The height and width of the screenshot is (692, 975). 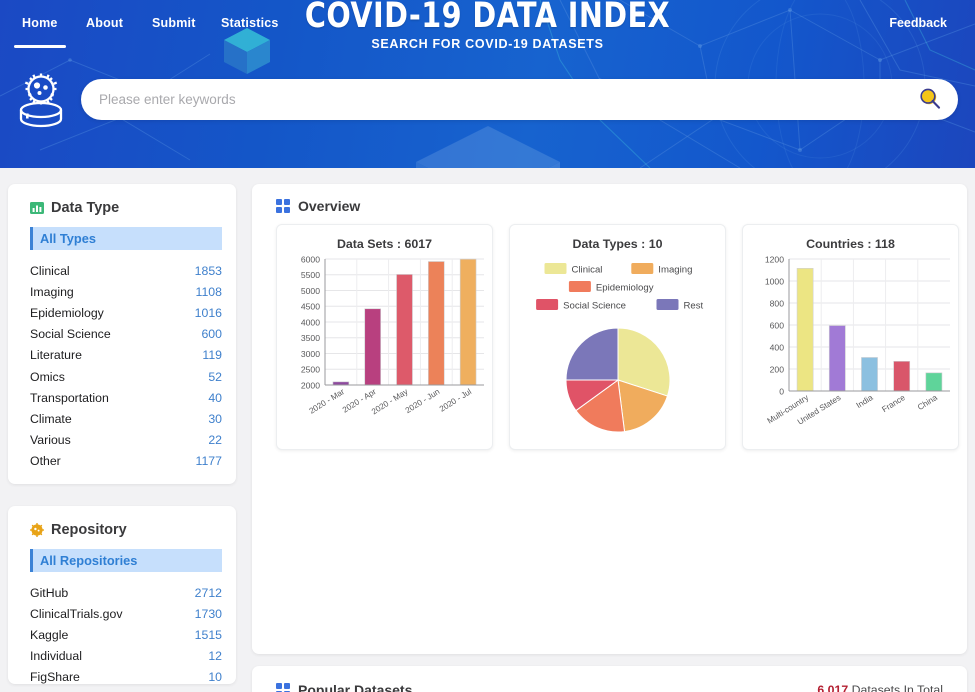 I want to click on facet-all-types-label: All Types, so click(x=68, y=238).